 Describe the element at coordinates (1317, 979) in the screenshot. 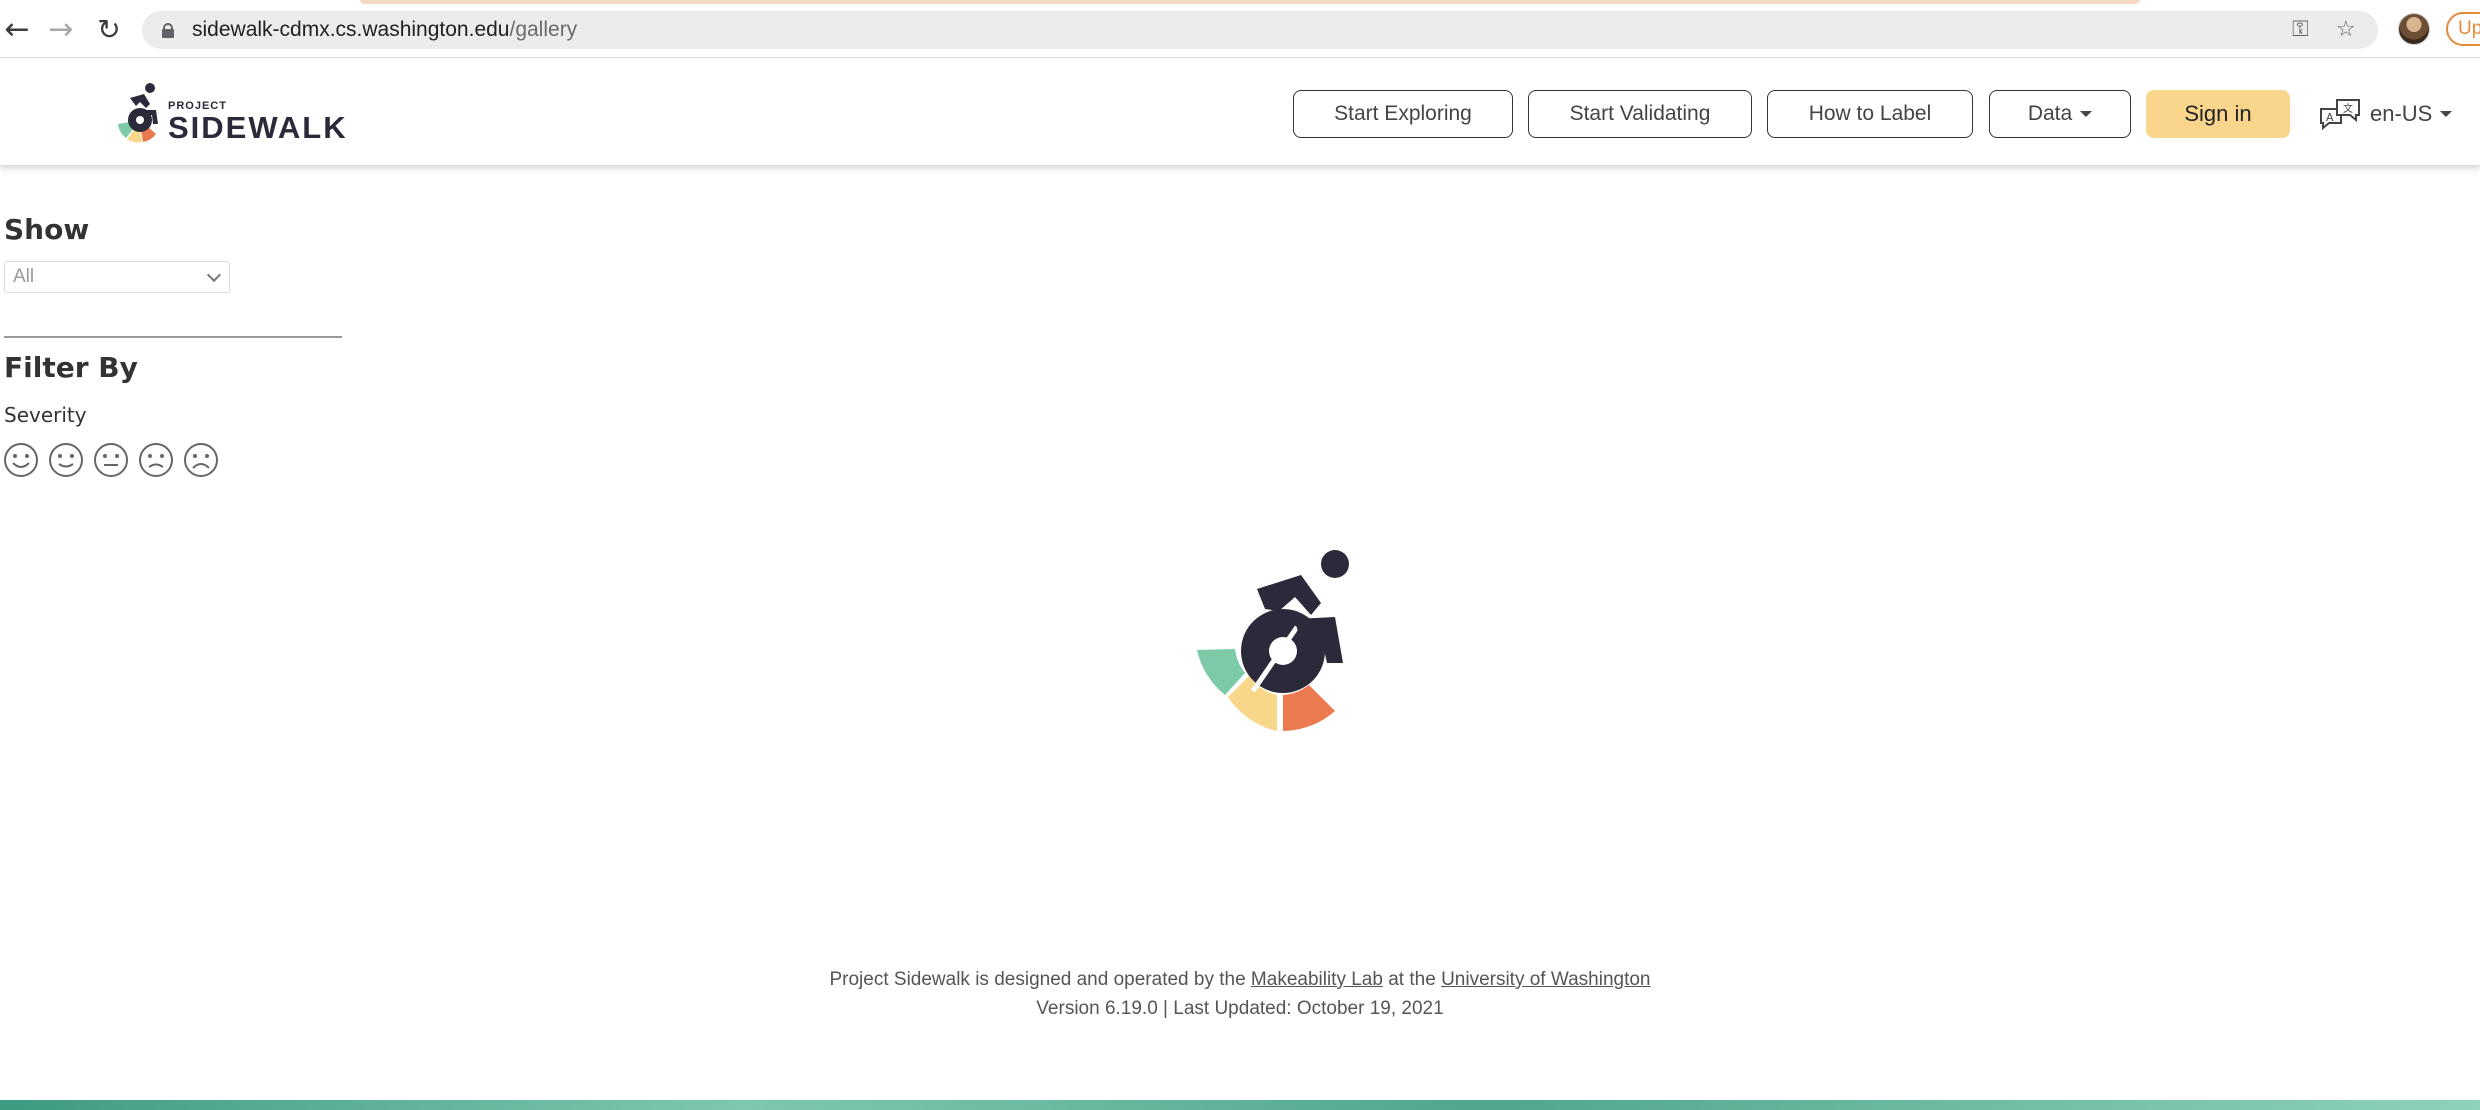

I see `makeability-lab-link: Makeability Lab` at that location.